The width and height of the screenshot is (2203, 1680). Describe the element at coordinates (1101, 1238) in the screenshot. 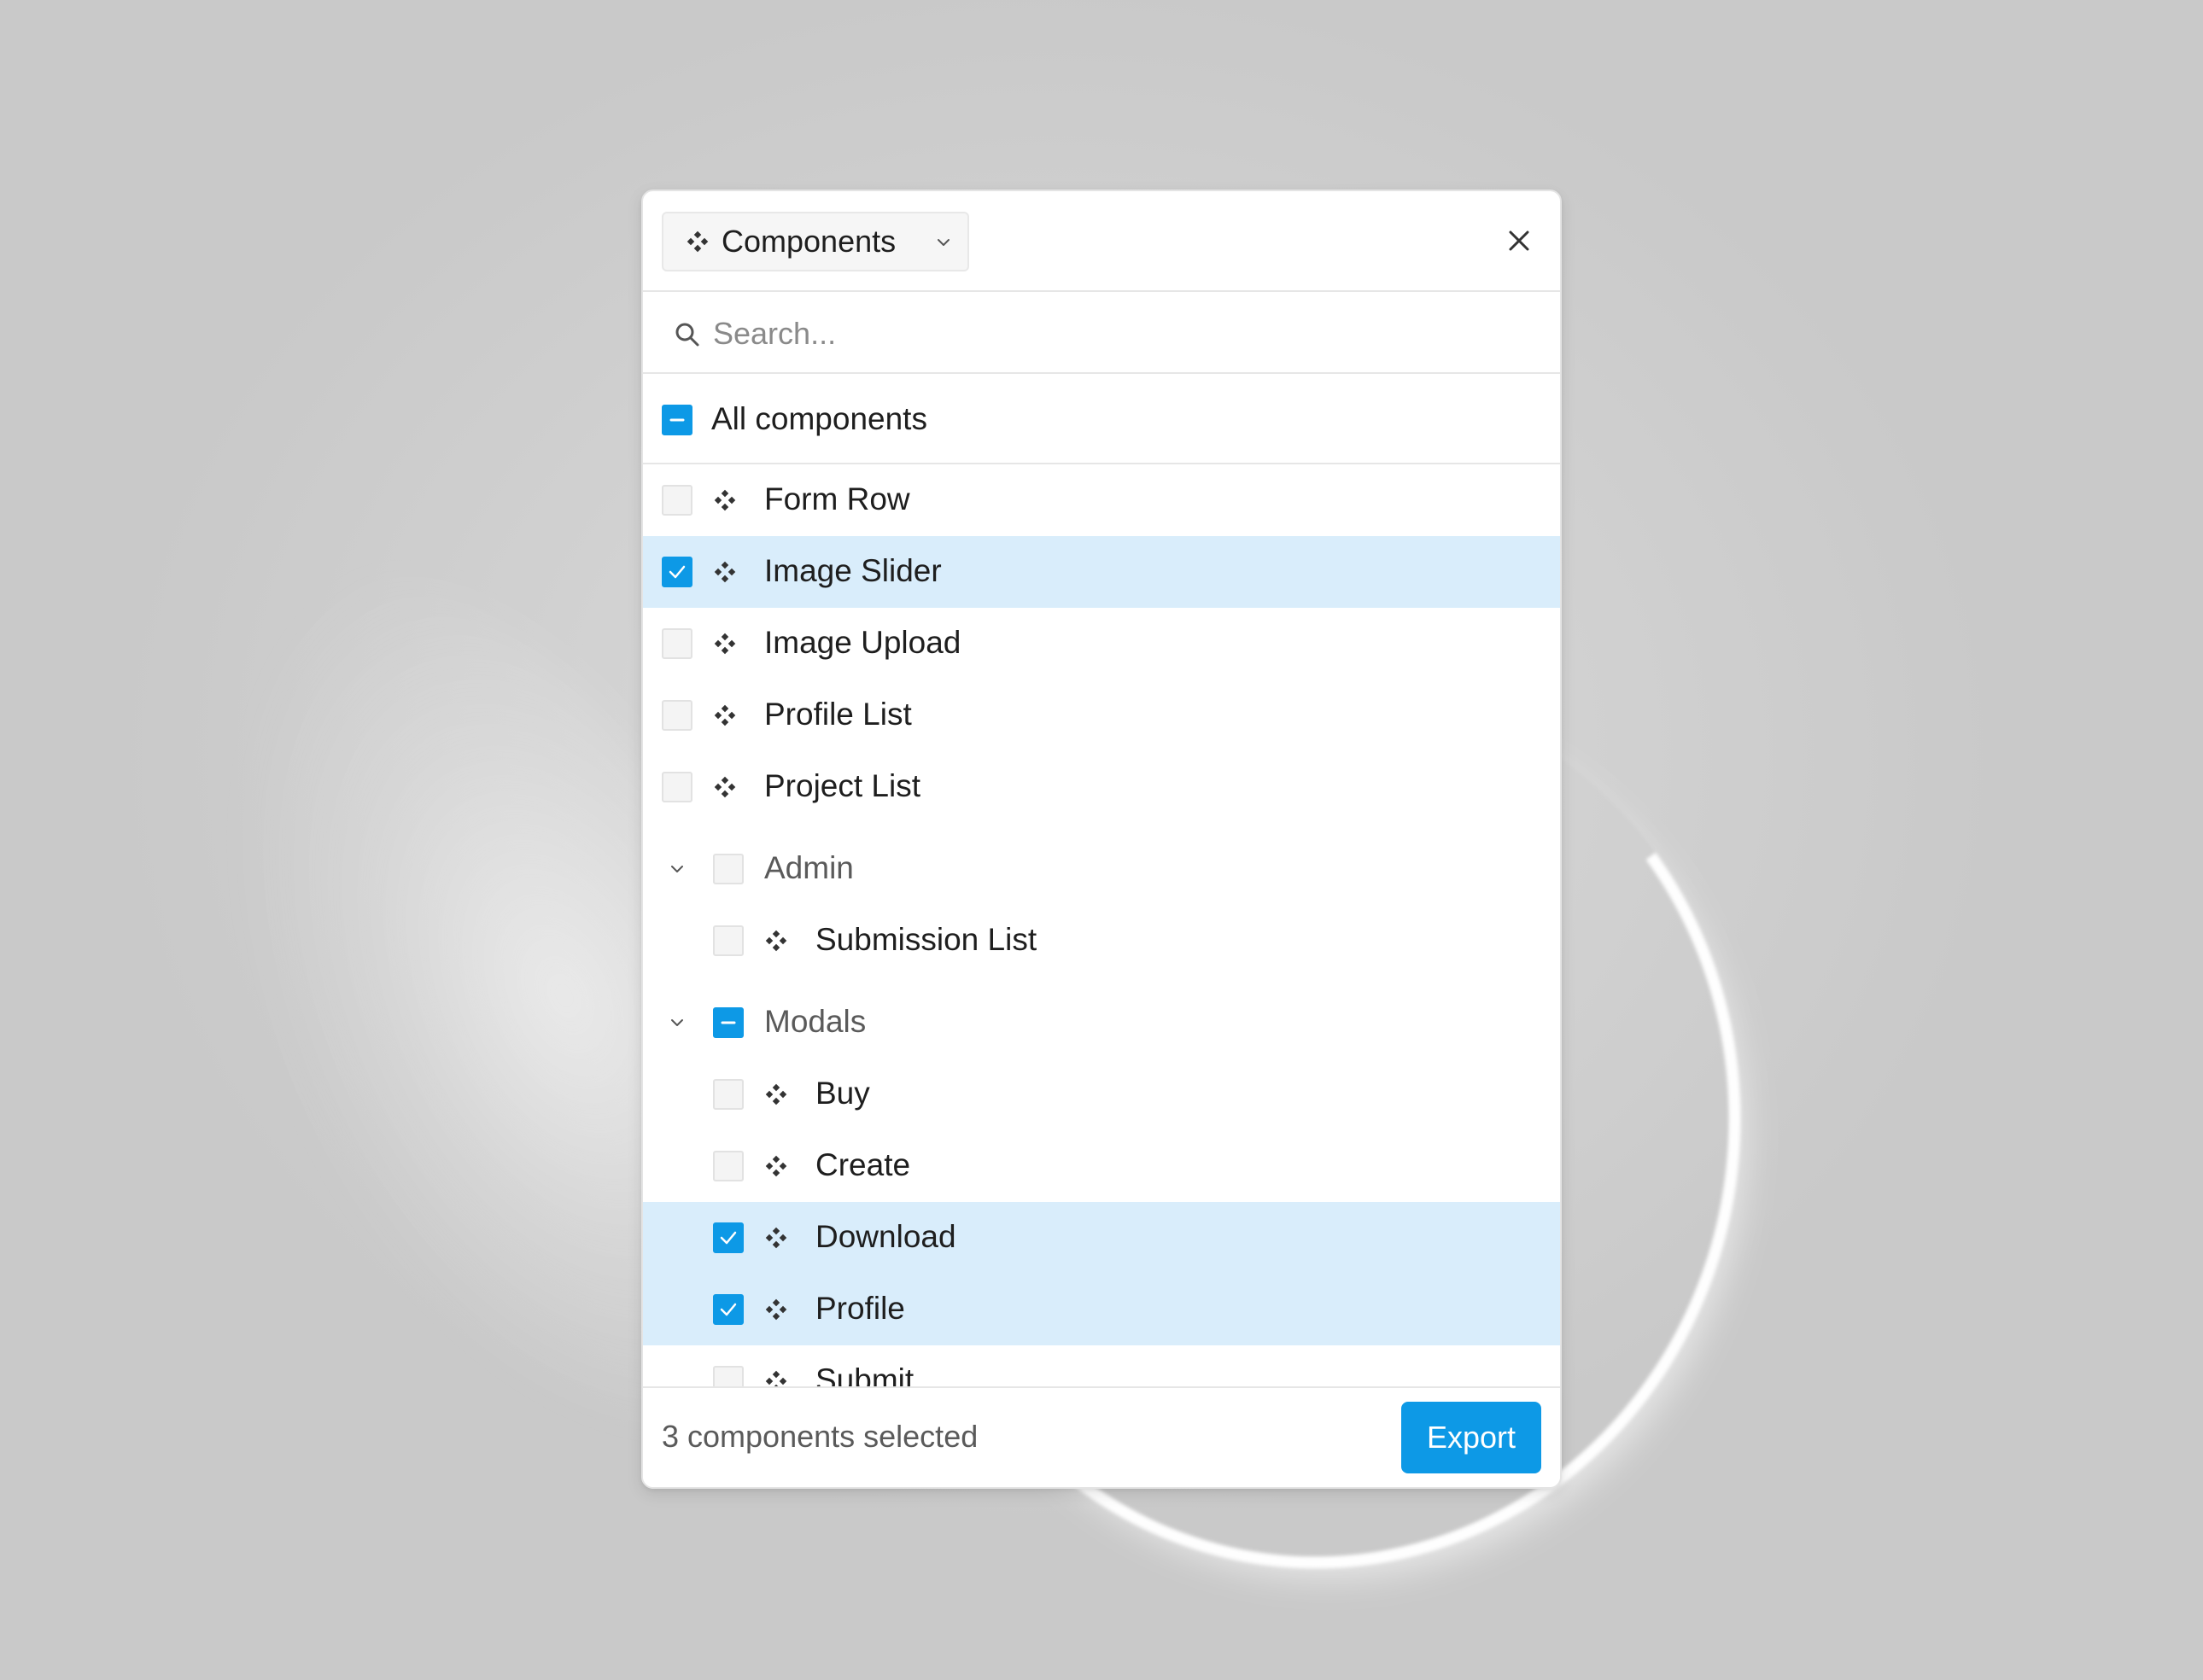

I see `list-item: Download` at that location.